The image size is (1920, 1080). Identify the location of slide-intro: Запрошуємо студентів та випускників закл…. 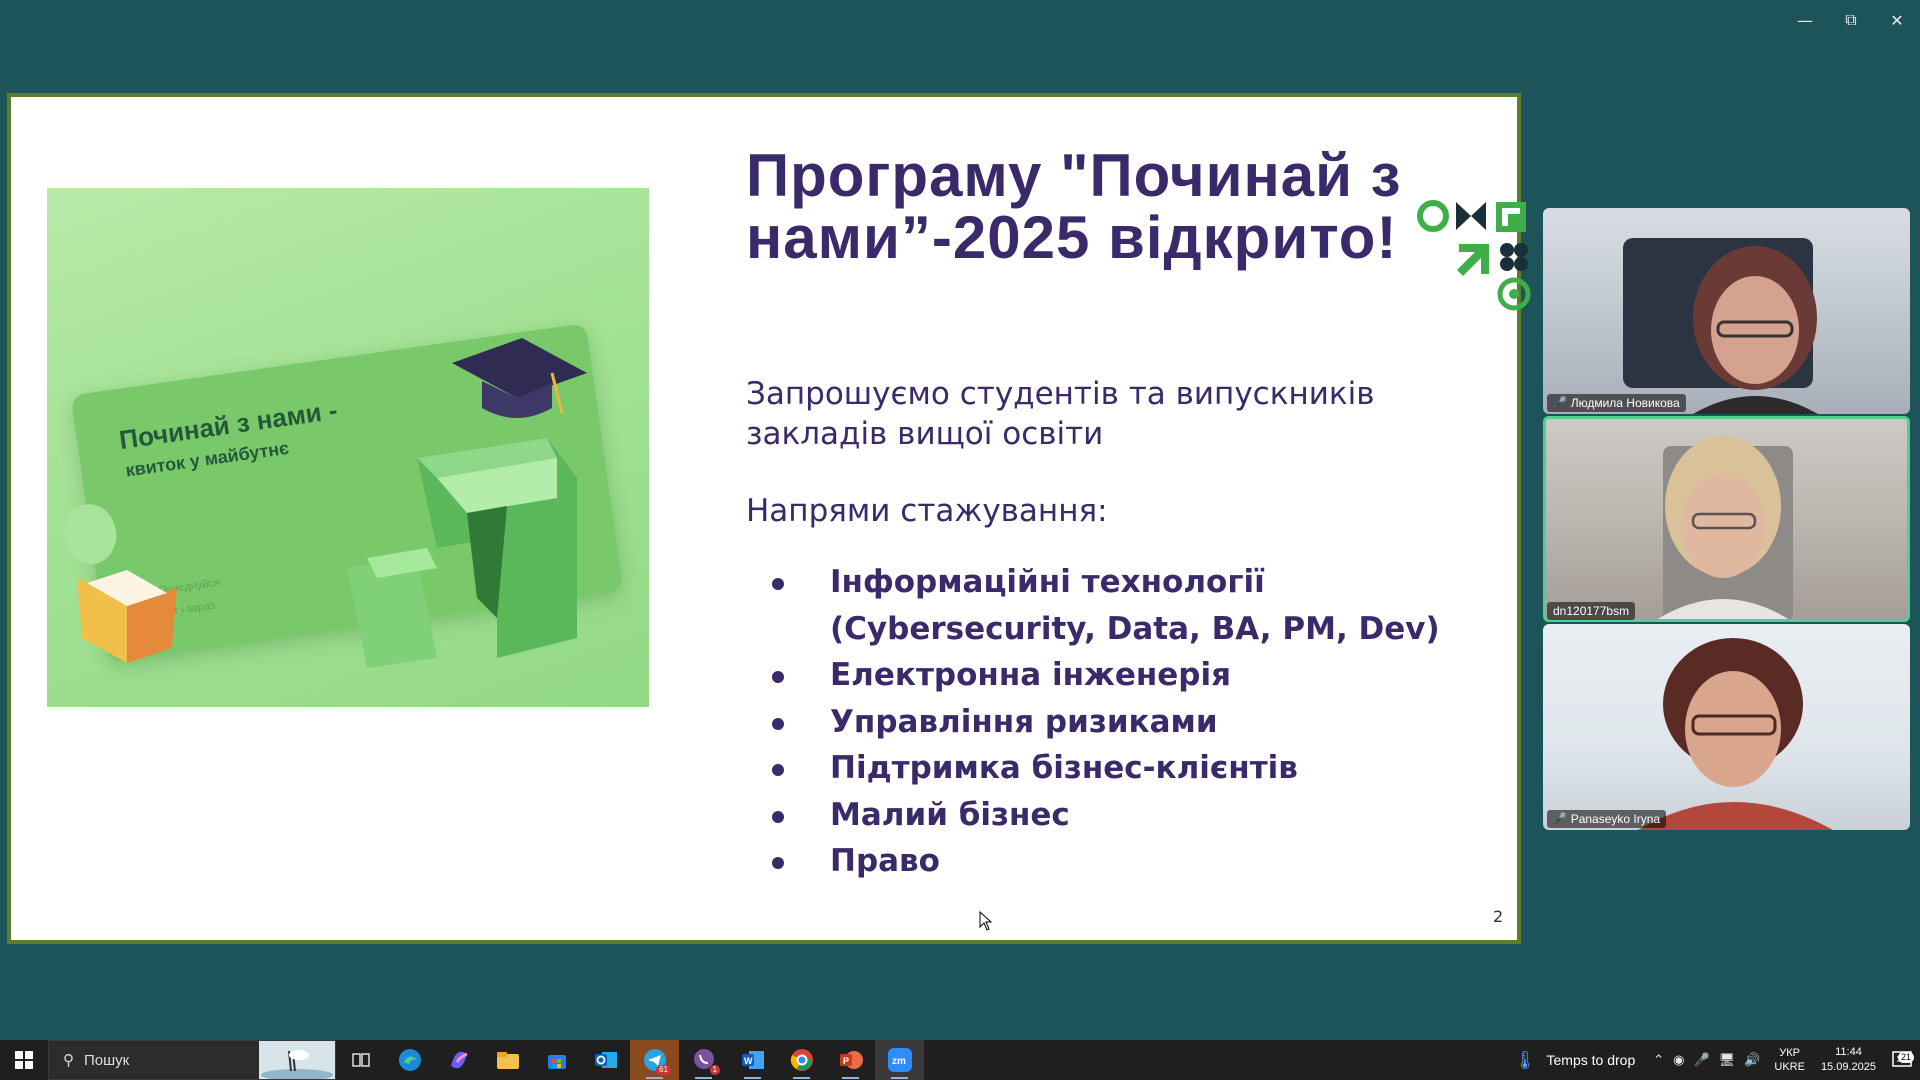
(1060, 414).